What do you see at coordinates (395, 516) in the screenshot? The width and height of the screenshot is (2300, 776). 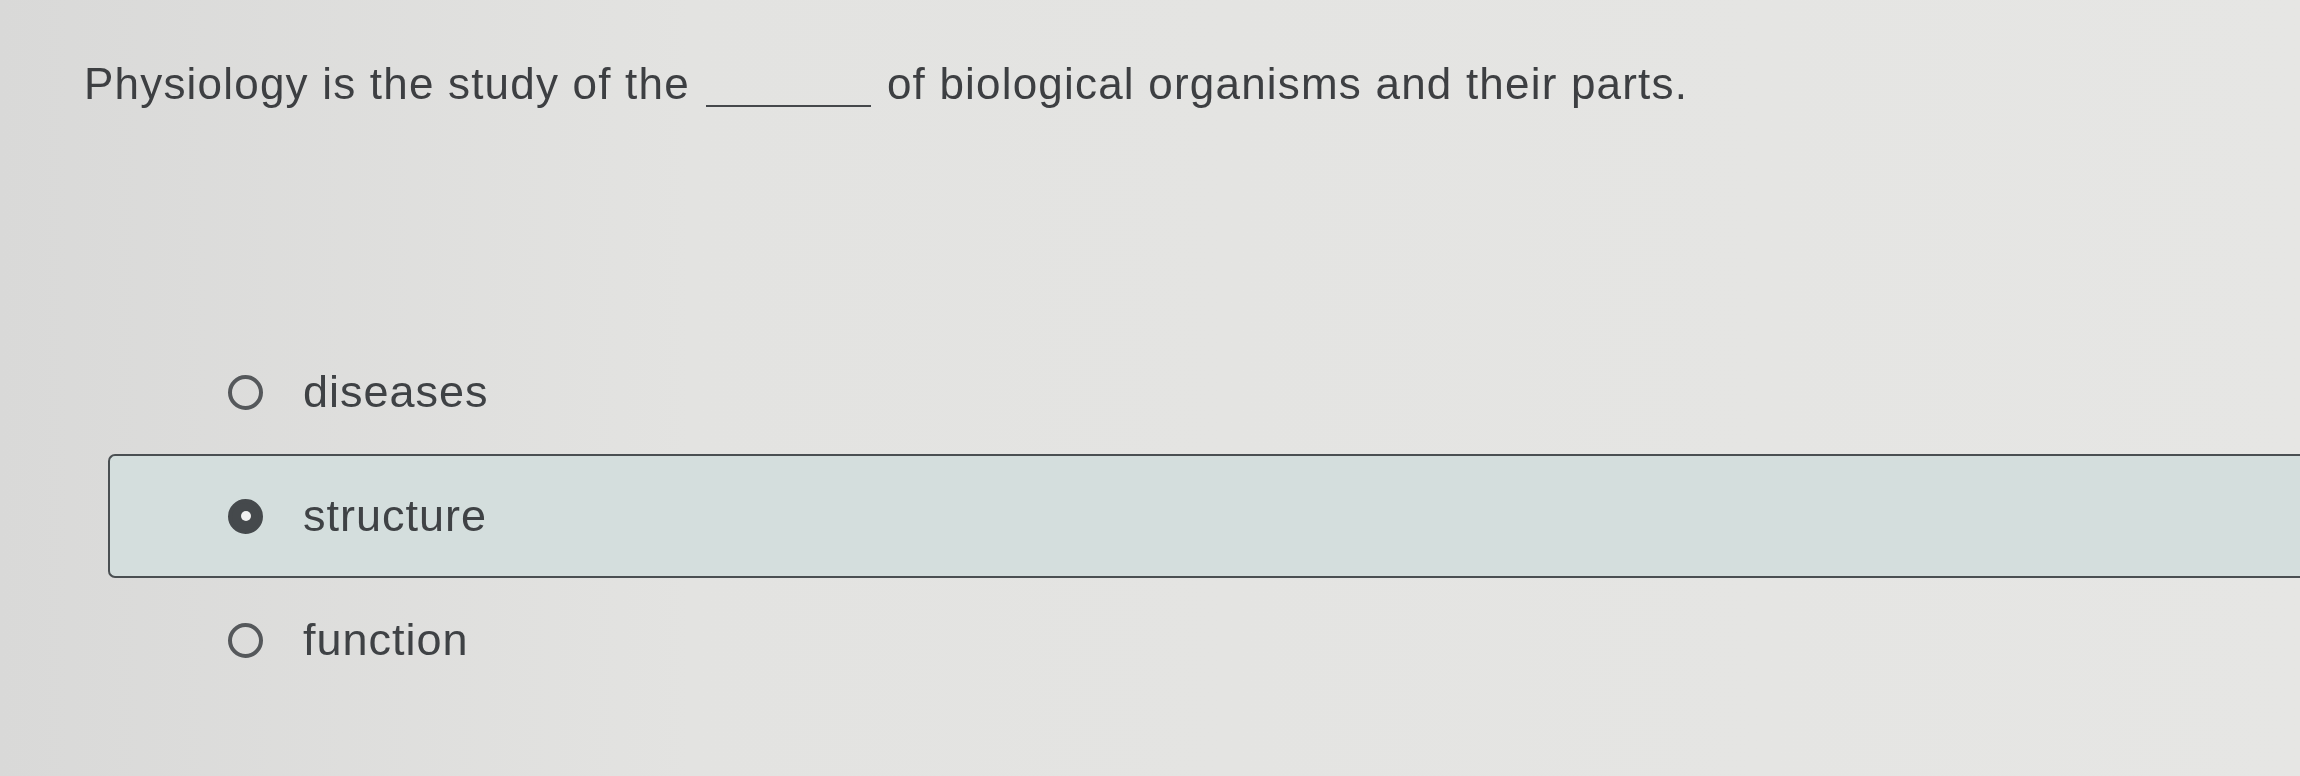 I see `option-label: structure` at bounding box center [395, 516].